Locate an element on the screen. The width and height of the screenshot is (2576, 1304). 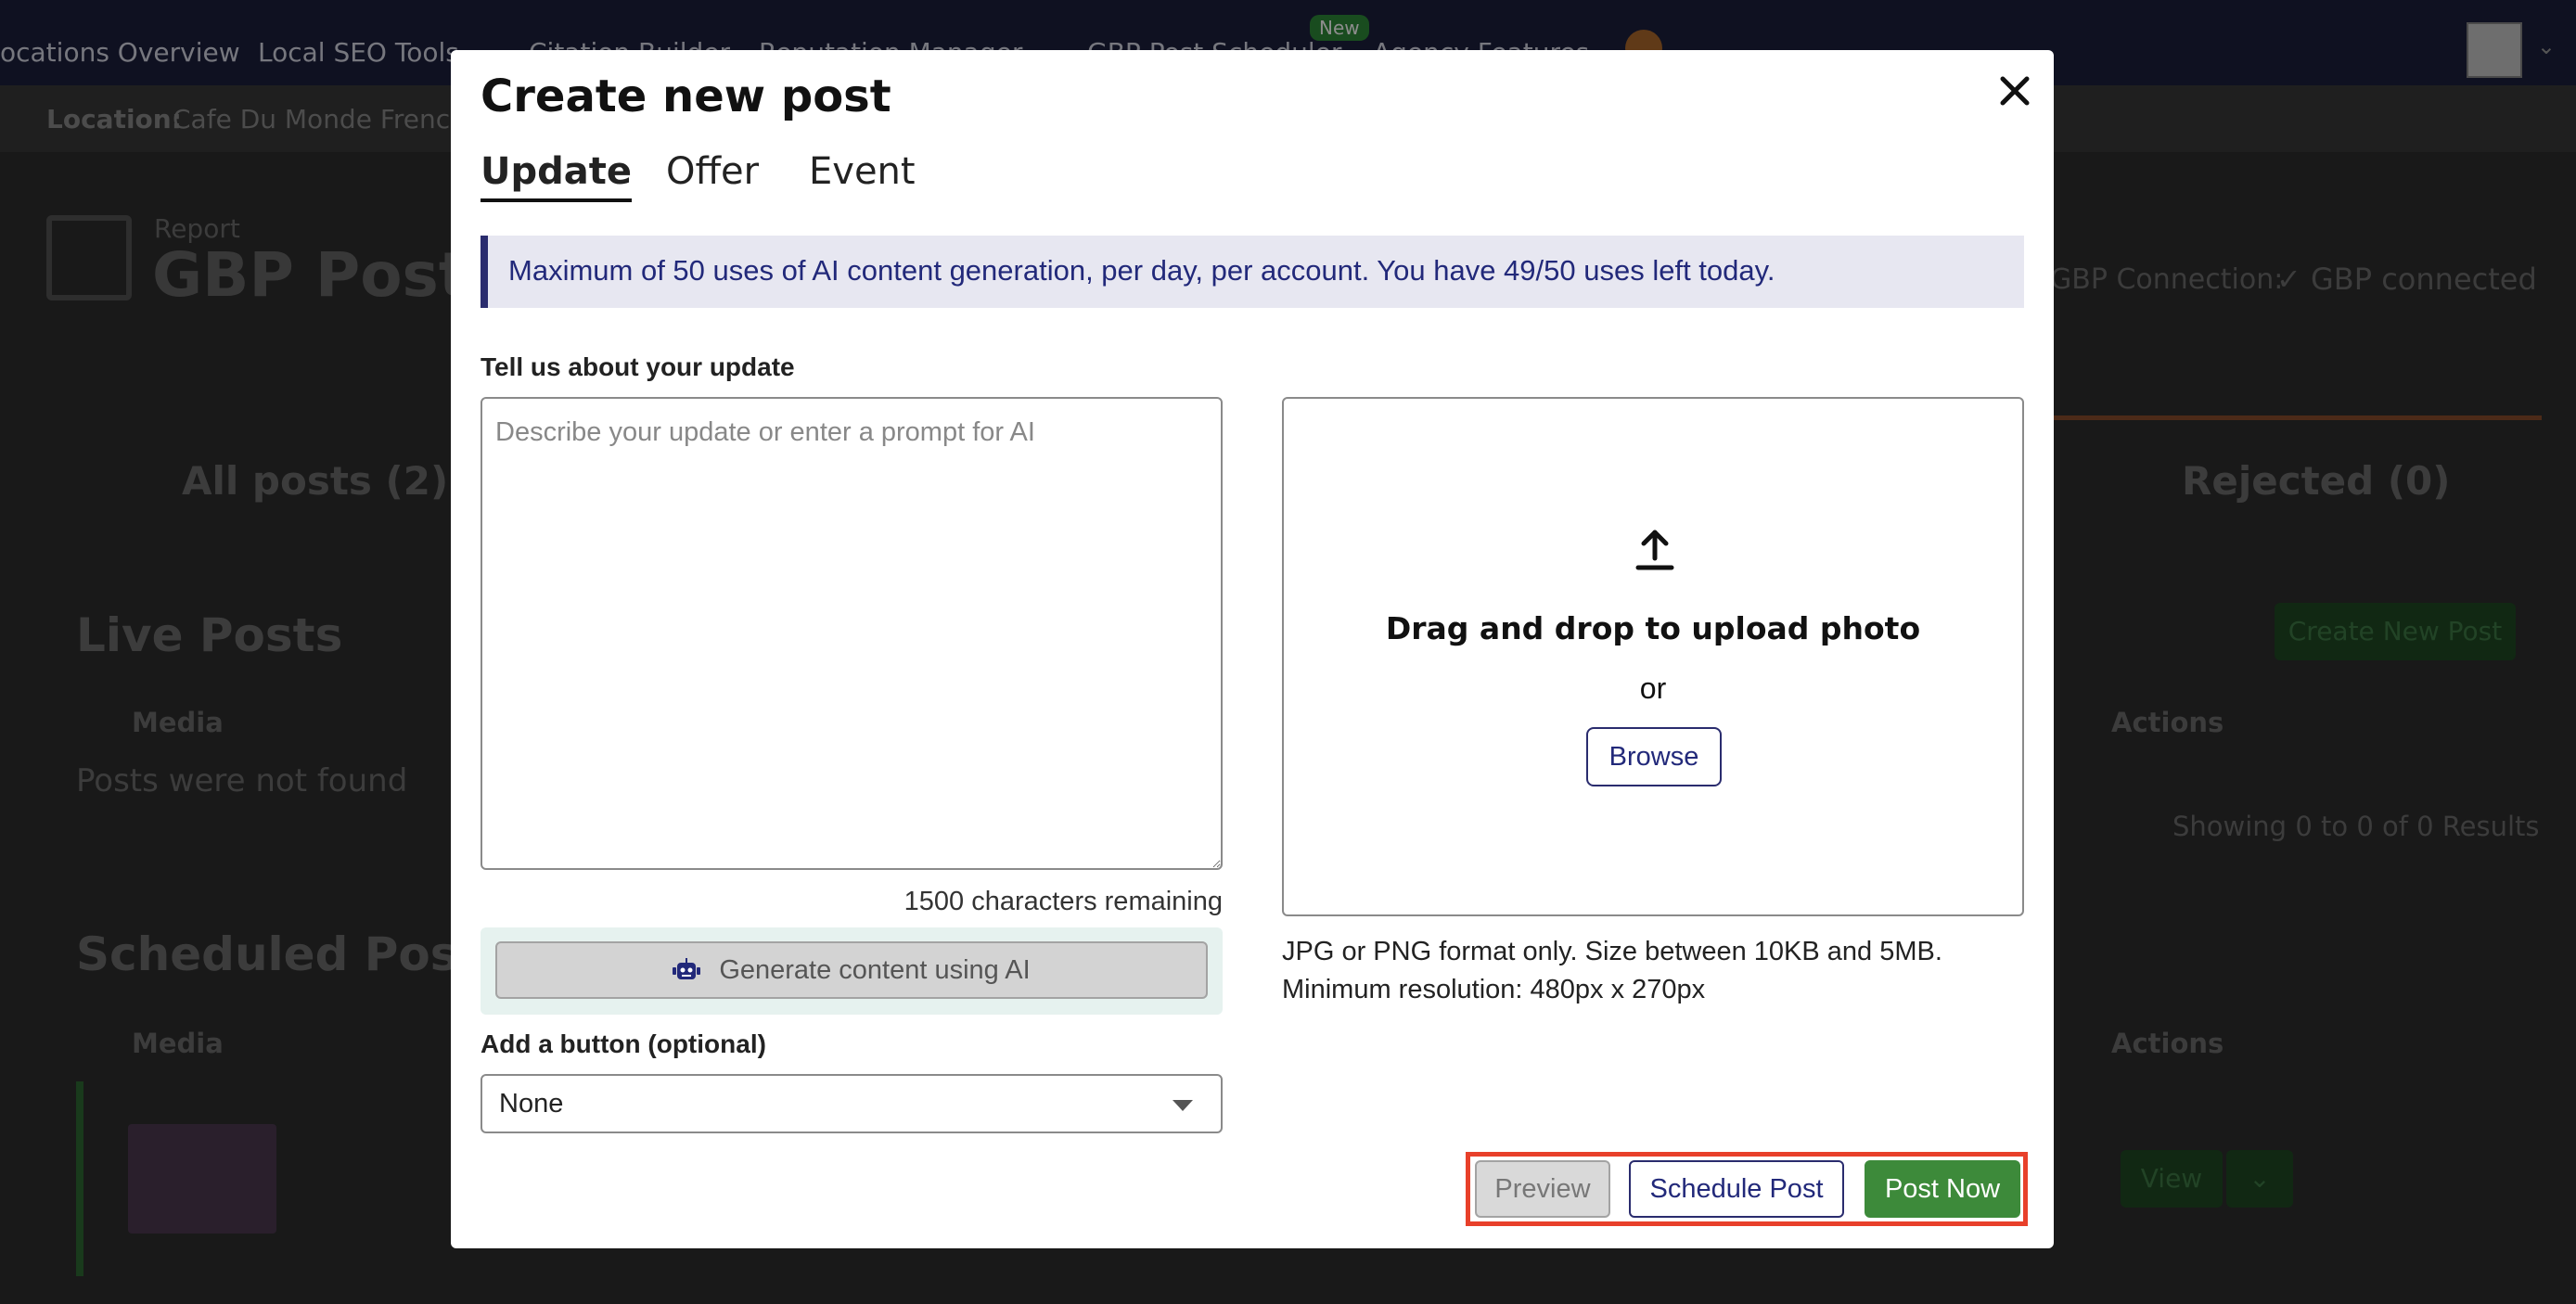
close-button is located at coordinates (2015, 91).